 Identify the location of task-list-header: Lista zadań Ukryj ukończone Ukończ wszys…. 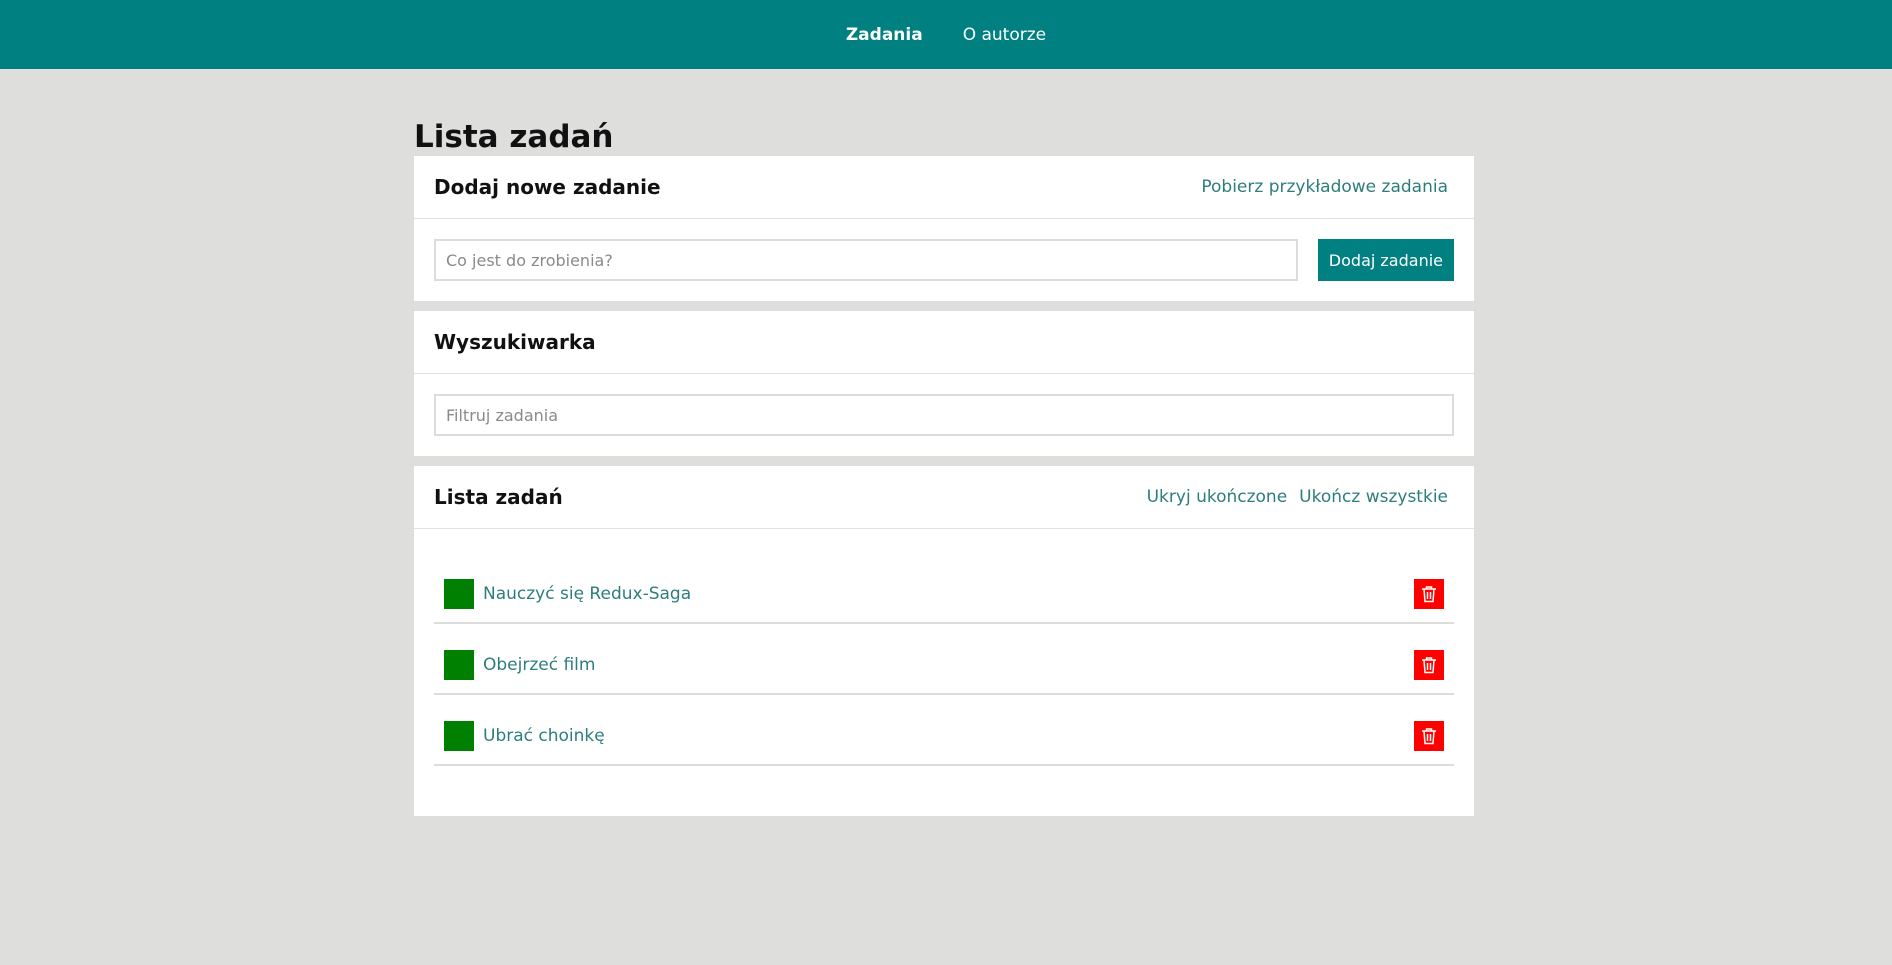
(944, 497).